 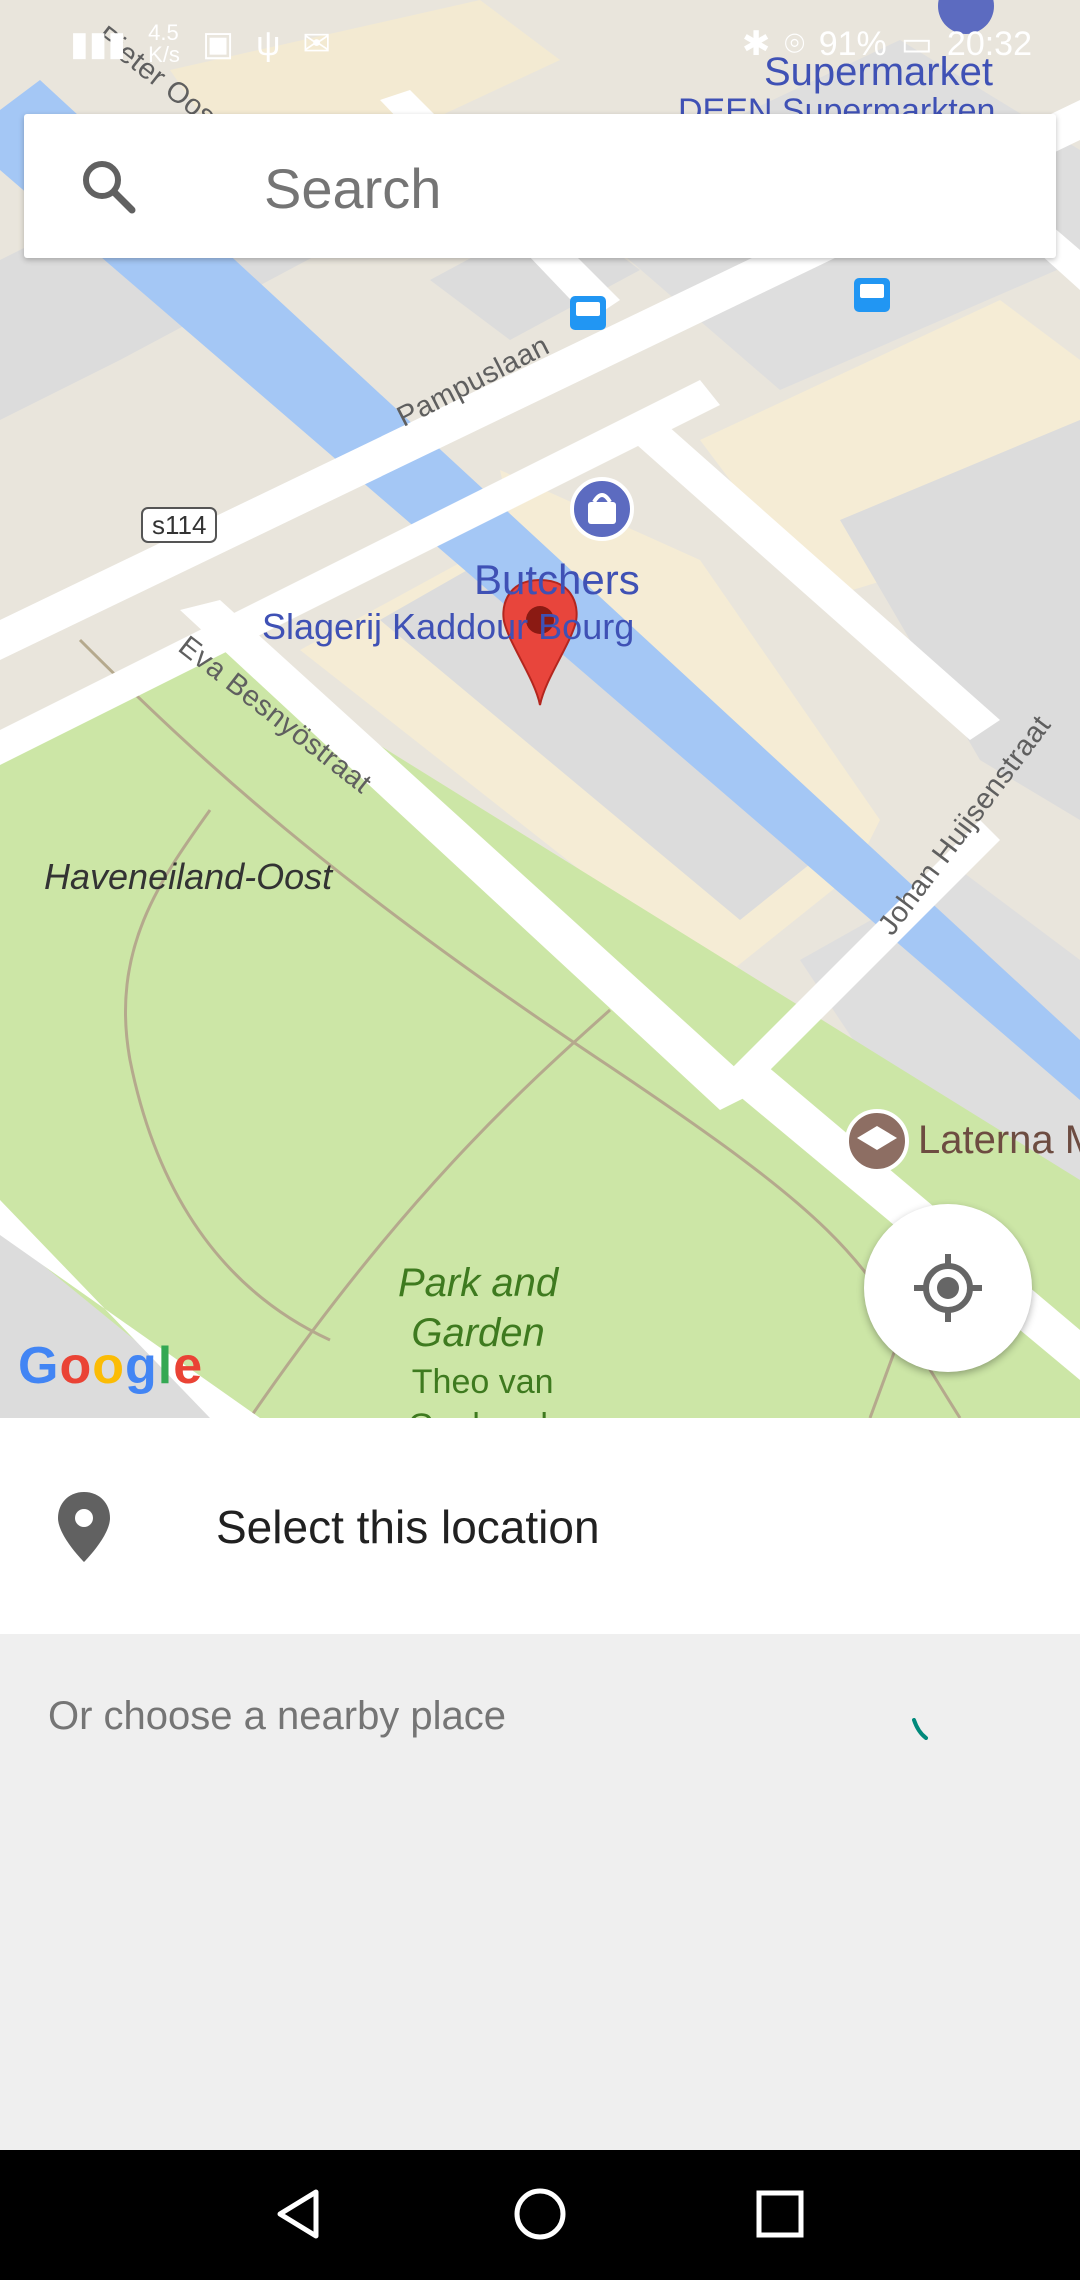 I want to click on google-logo: Google, so click(x=111, y=1366).